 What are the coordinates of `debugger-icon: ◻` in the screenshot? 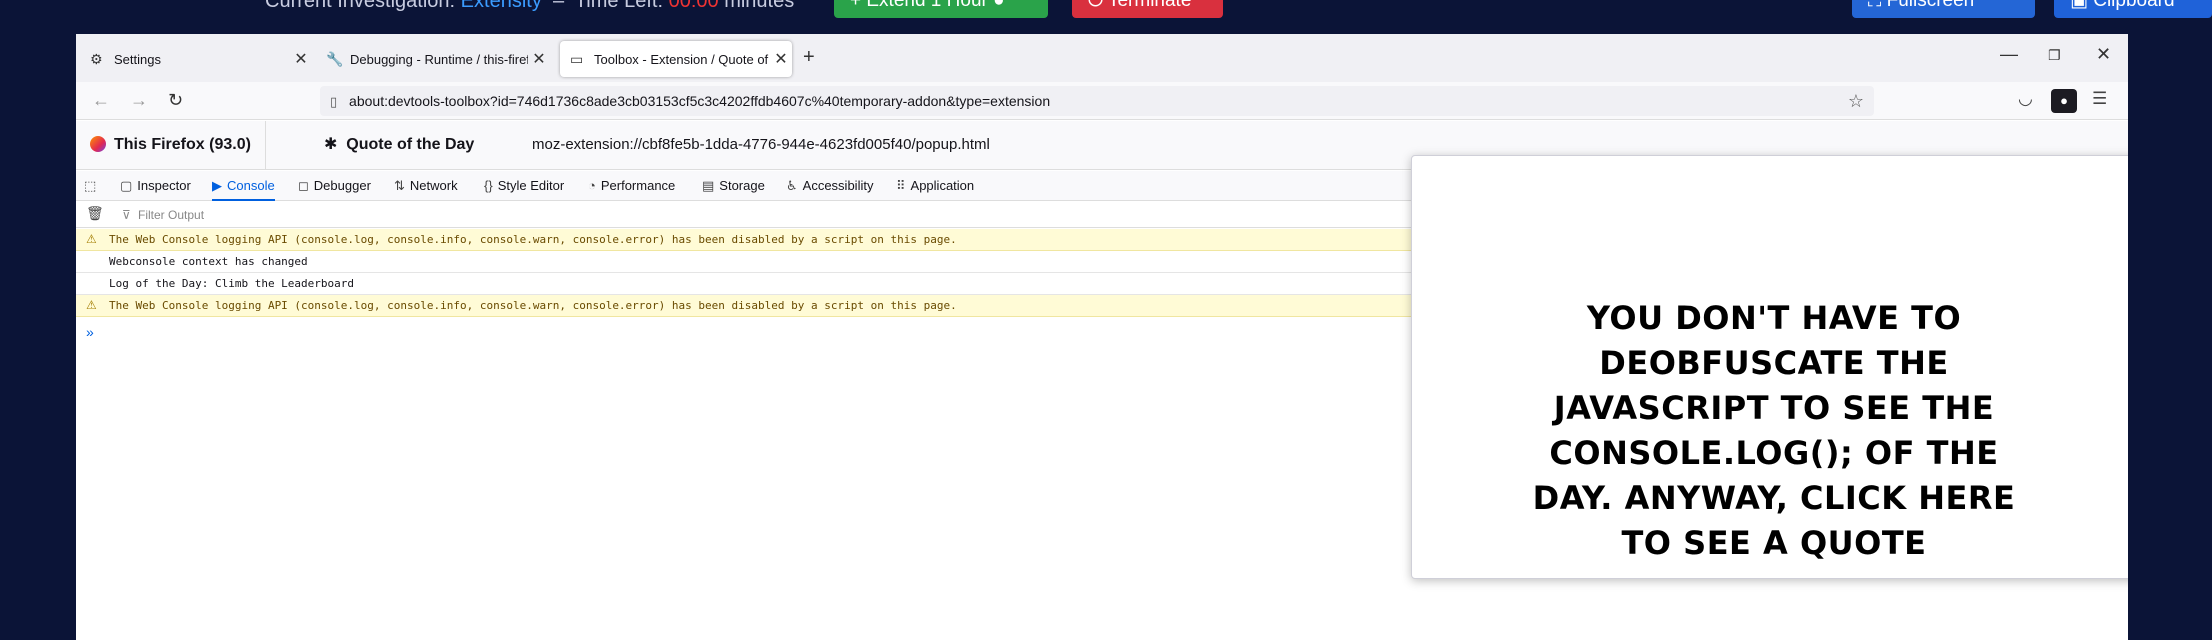 It's located at (303, 185).